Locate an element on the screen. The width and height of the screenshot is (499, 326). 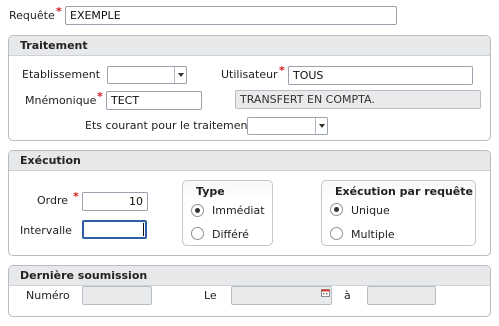
etablissement-select is located at coordinates (147, 75).